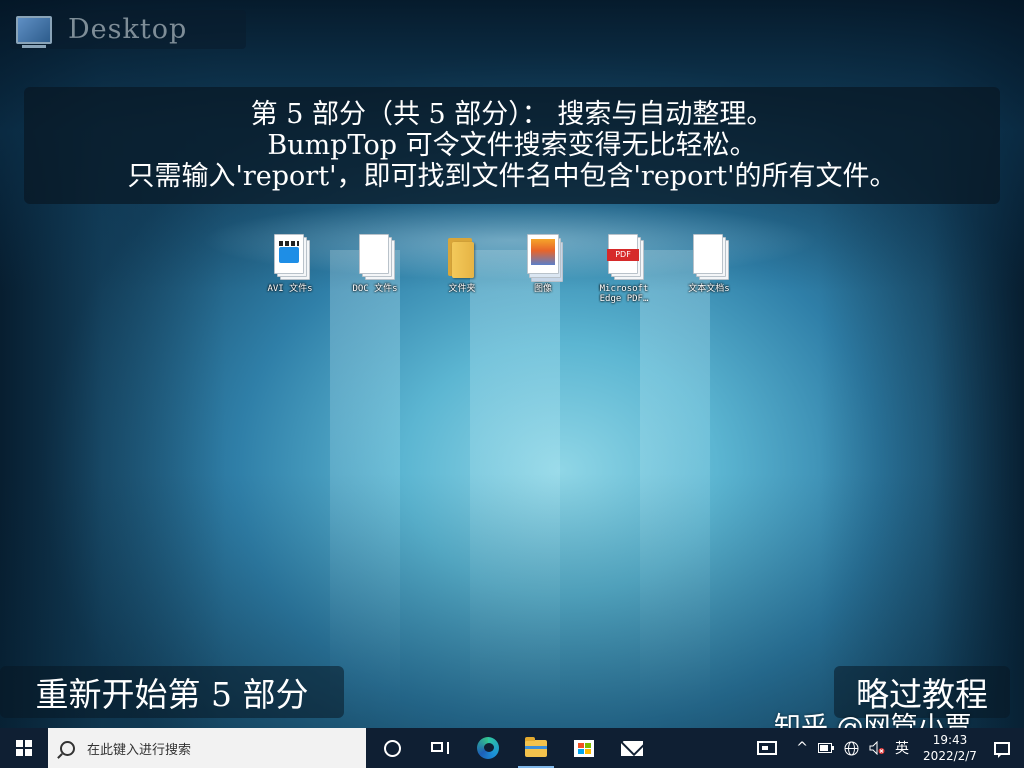  I want to click on pile-text-files: 文本文档s, so click(709, 263).